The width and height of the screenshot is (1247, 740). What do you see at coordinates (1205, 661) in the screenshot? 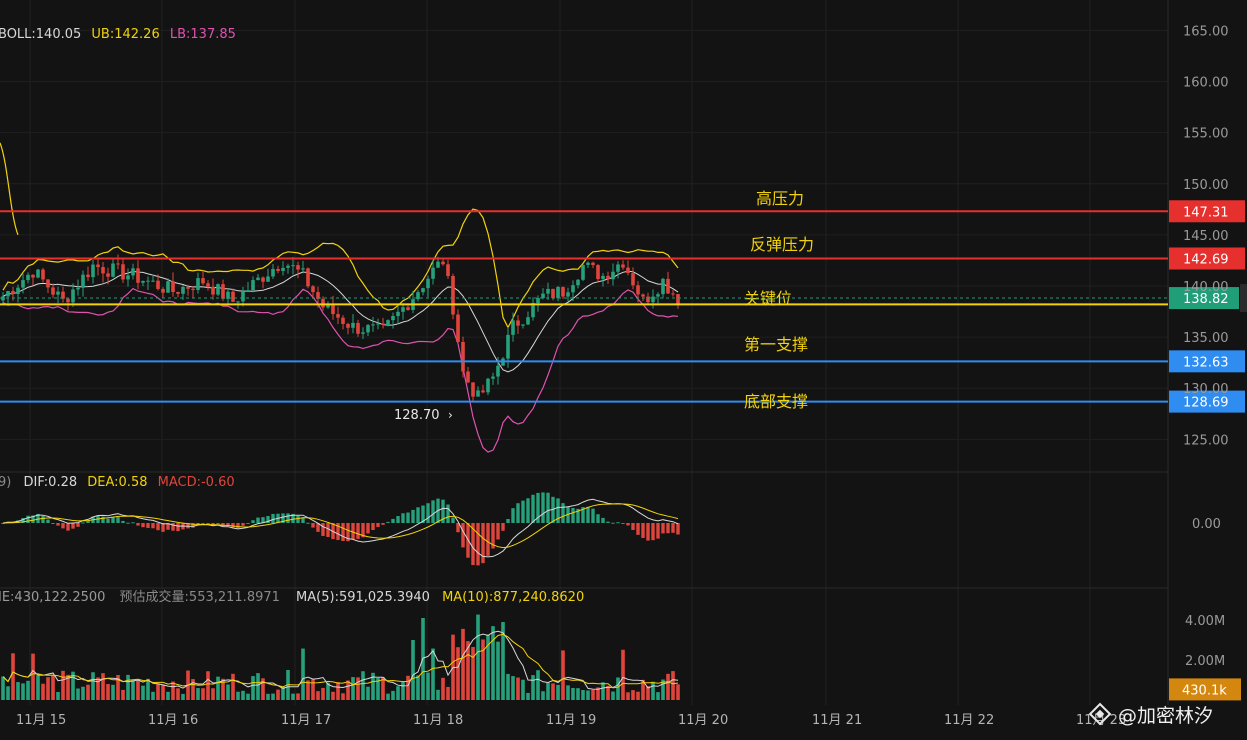
I see `volume-tick-1: 2.00M` at bounding box center [1205, 661].